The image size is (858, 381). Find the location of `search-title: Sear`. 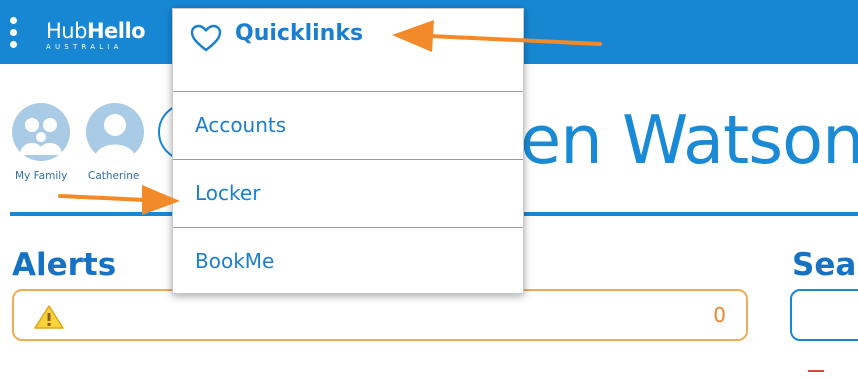

search-title: Sear is located at coordinates (825, 265).